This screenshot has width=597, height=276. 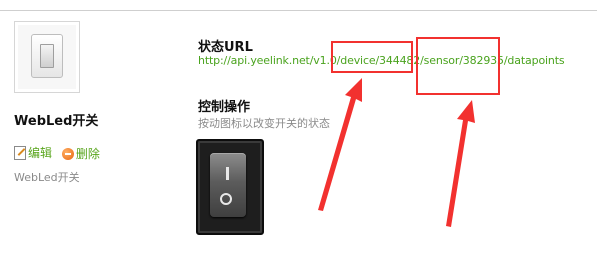 What do you see at coordinates (396, 152) in the screenshot?
I see `annotation-arrows` at bounding box center [396, 152].